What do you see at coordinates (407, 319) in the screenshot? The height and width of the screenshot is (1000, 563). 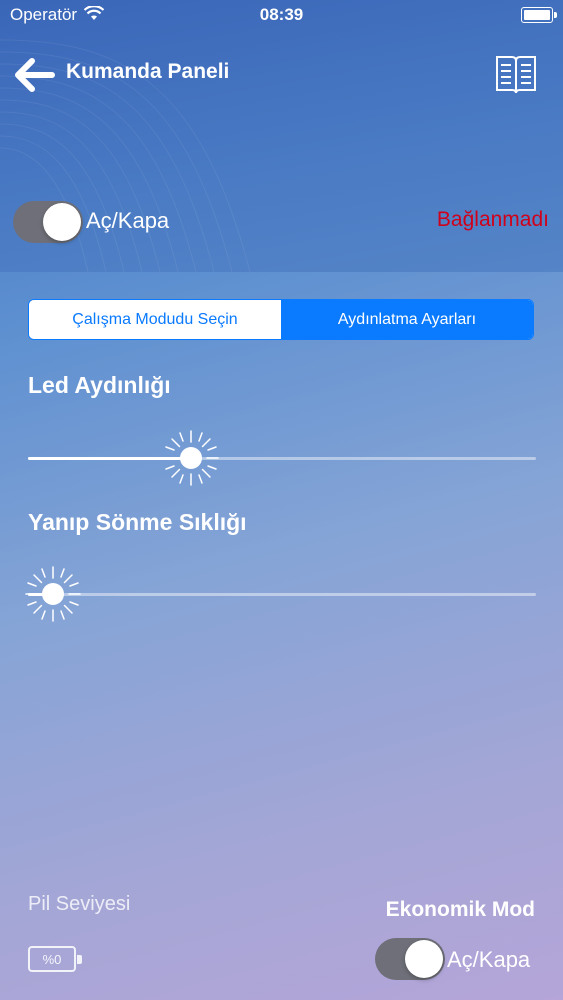 I see `tab-lighting-settings: Aydınlatma Ayarları` at bounding box center [407, 319].